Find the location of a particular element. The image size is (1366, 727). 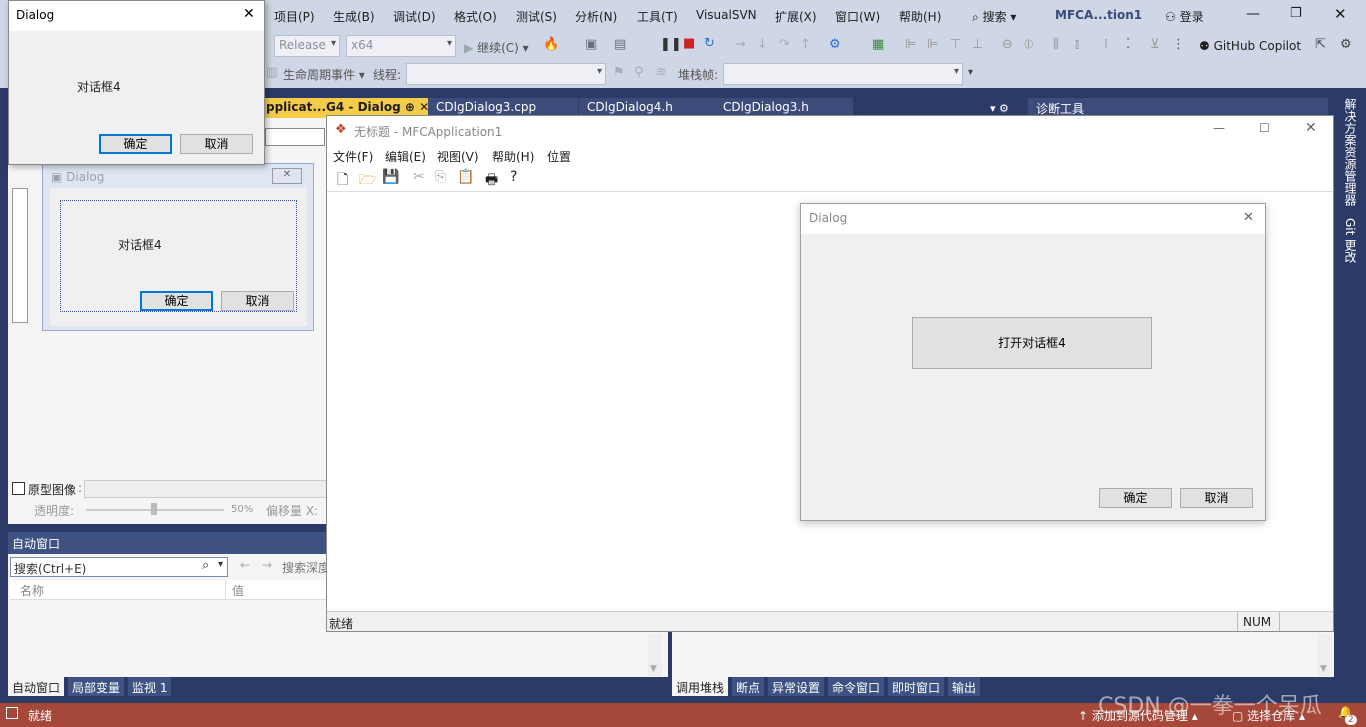

dialog4-ok-button: 确定 is located at coordinates (135, 144).